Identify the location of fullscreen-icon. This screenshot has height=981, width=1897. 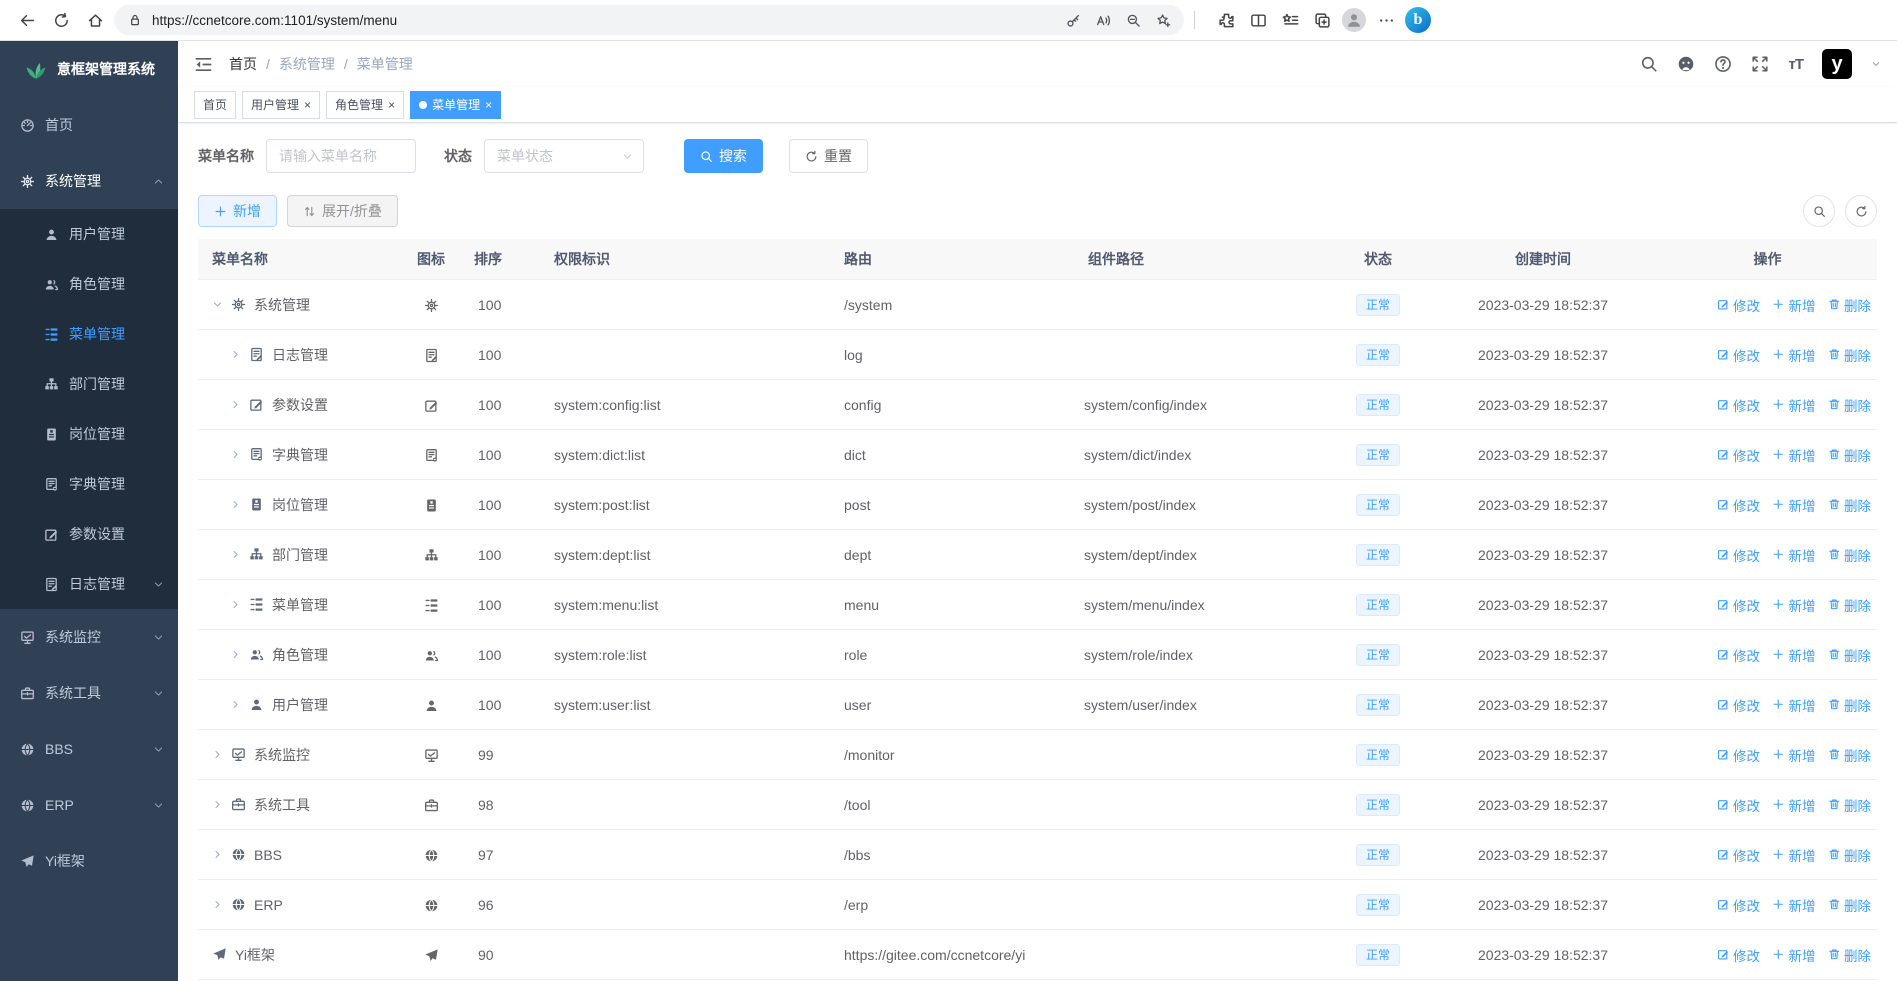
(1760, 64).